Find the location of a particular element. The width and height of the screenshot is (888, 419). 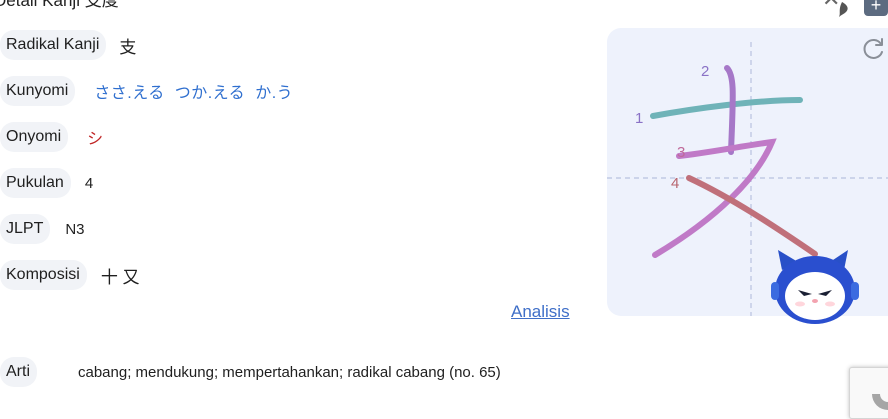

add-button: + is located at coordinates (876, 8).